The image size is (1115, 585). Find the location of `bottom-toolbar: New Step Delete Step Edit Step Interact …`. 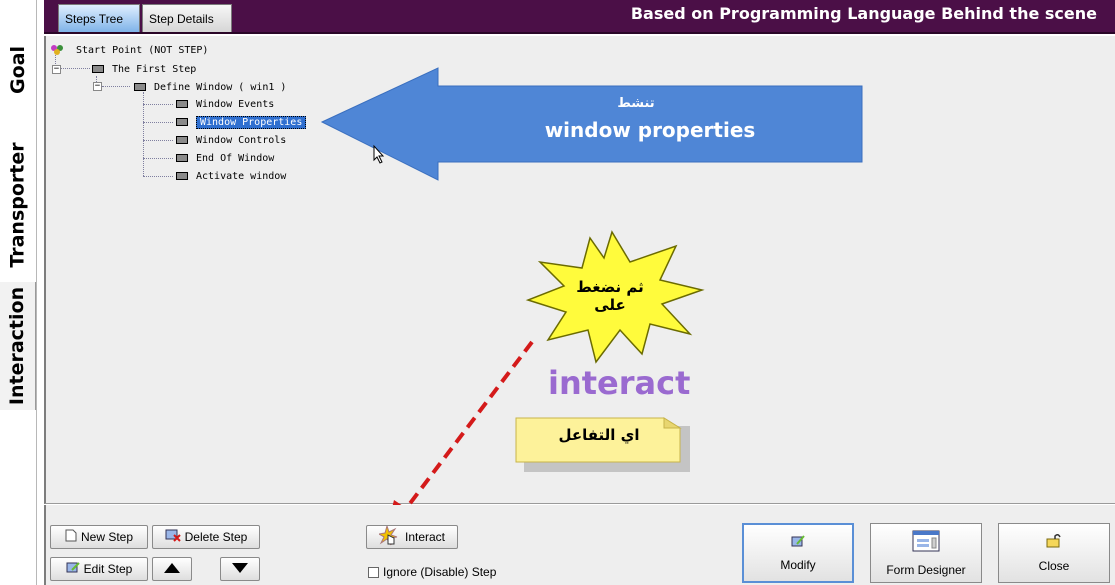

bottom-toolbar: New Step Delete Step Edit Step Interact … is located at coordinates (579, 545).